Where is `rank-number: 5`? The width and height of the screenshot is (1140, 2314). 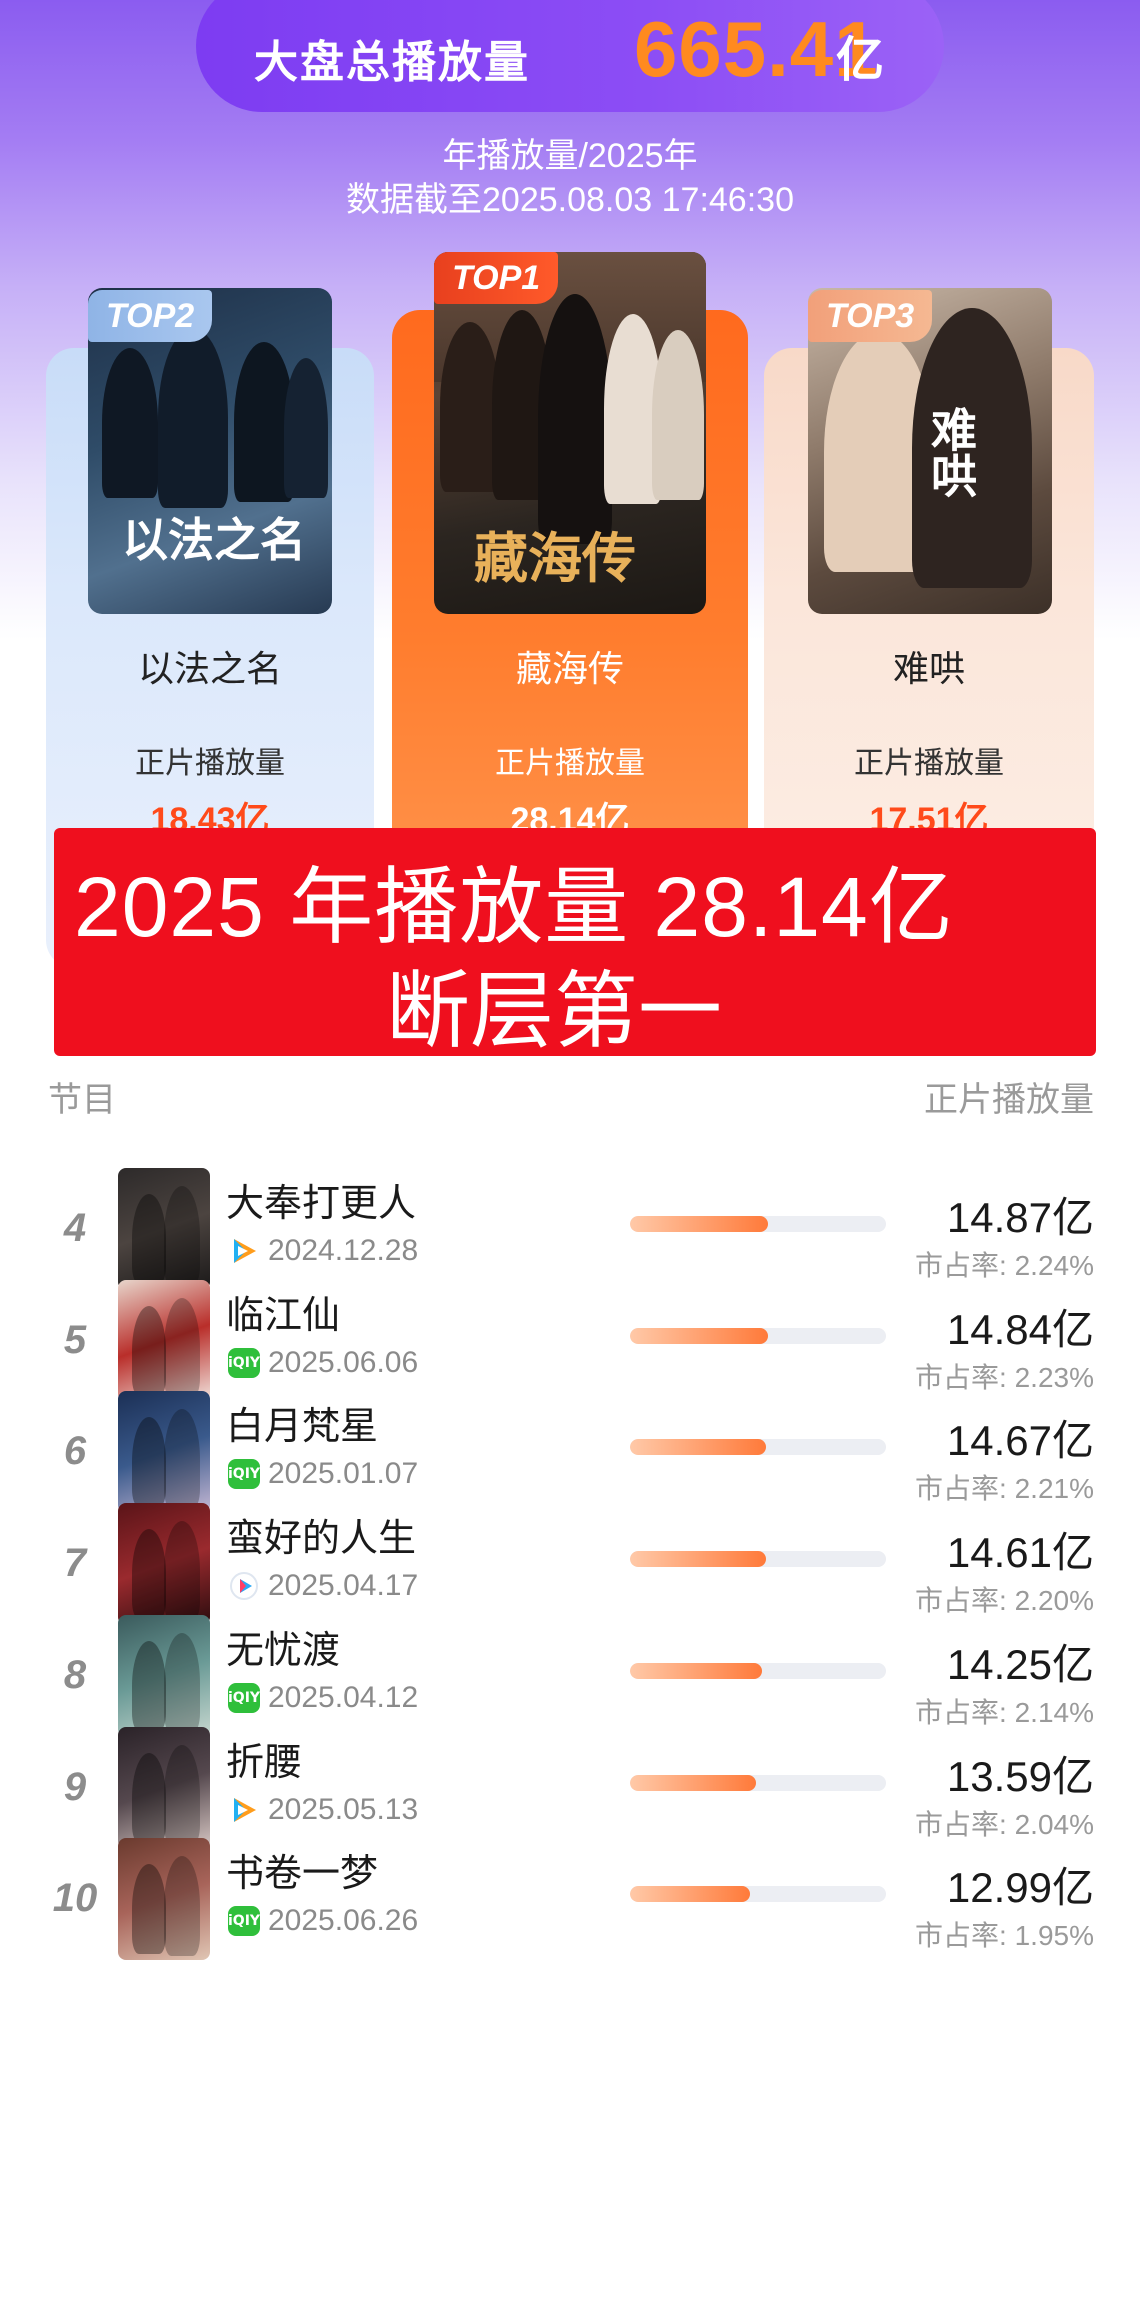 rank-number: 5 is located at coordinates (75, 1339).